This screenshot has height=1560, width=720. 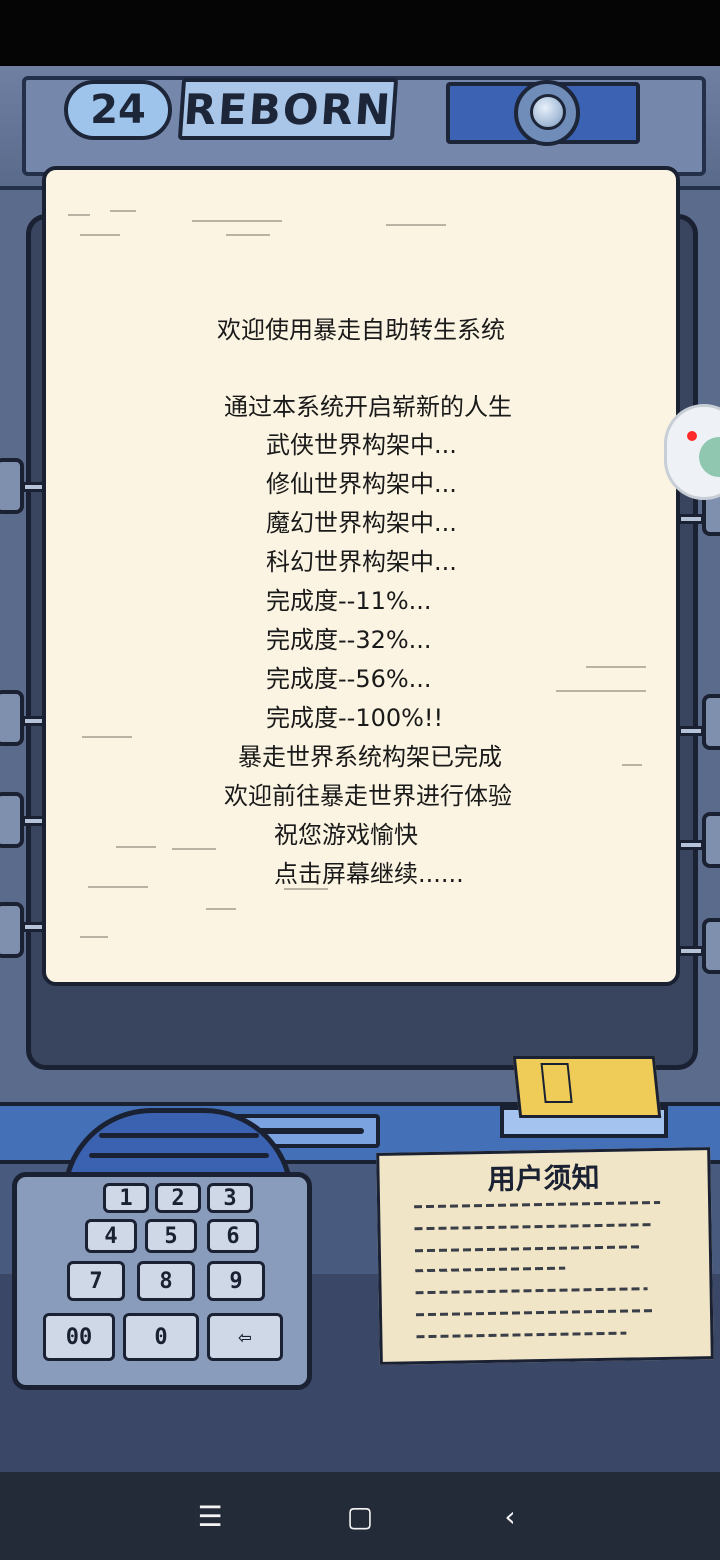 I want to click on back-icon: ‹, so click(x=510, y=1516).